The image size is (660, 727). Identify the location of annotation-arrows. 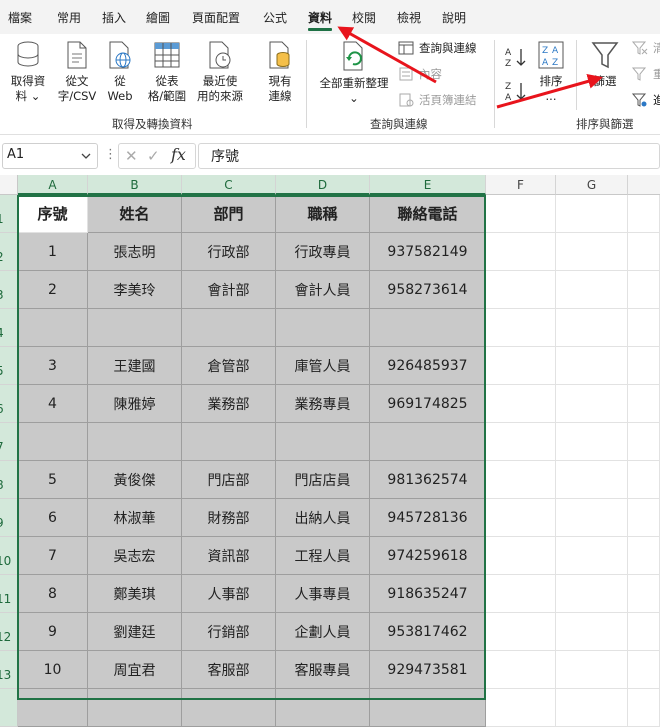
(470, 67).